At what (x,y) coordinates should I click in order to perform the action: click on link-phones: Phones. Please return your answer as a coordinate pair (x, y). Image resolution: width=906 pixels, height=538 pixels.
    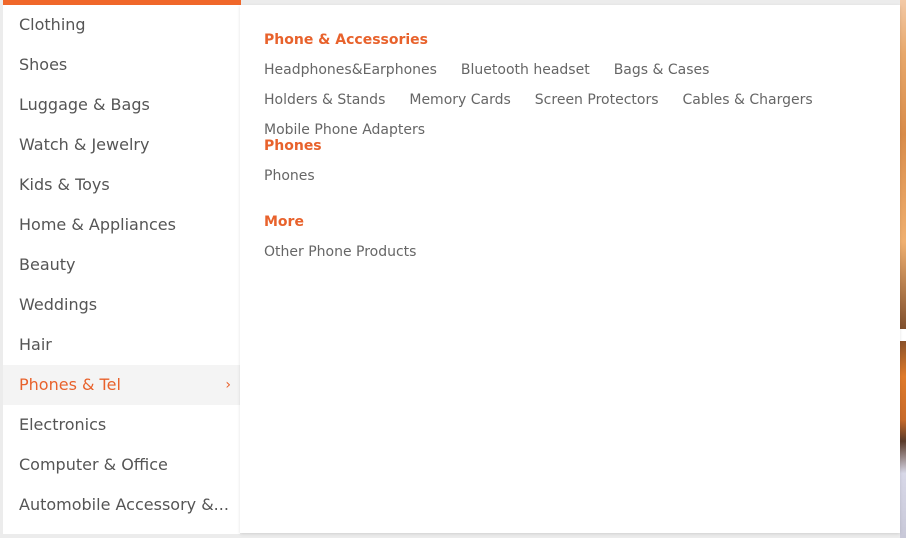
    Looking at the image, I should click on (289, 176).